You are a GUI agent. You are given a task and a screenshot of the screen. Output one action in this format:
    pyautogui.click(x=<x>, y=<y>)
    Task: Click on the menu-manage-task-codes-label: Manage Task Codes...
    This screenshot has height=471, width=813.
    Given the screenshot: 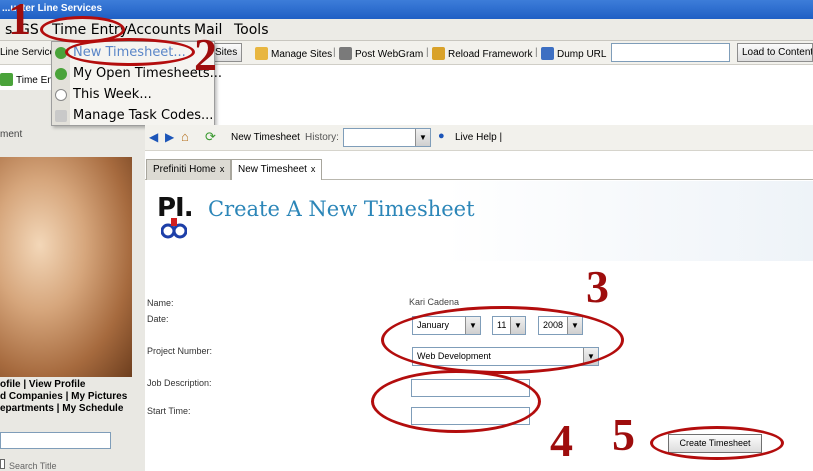 What is the action you would take?
    pyautogui.click(x=143, y=115)
    